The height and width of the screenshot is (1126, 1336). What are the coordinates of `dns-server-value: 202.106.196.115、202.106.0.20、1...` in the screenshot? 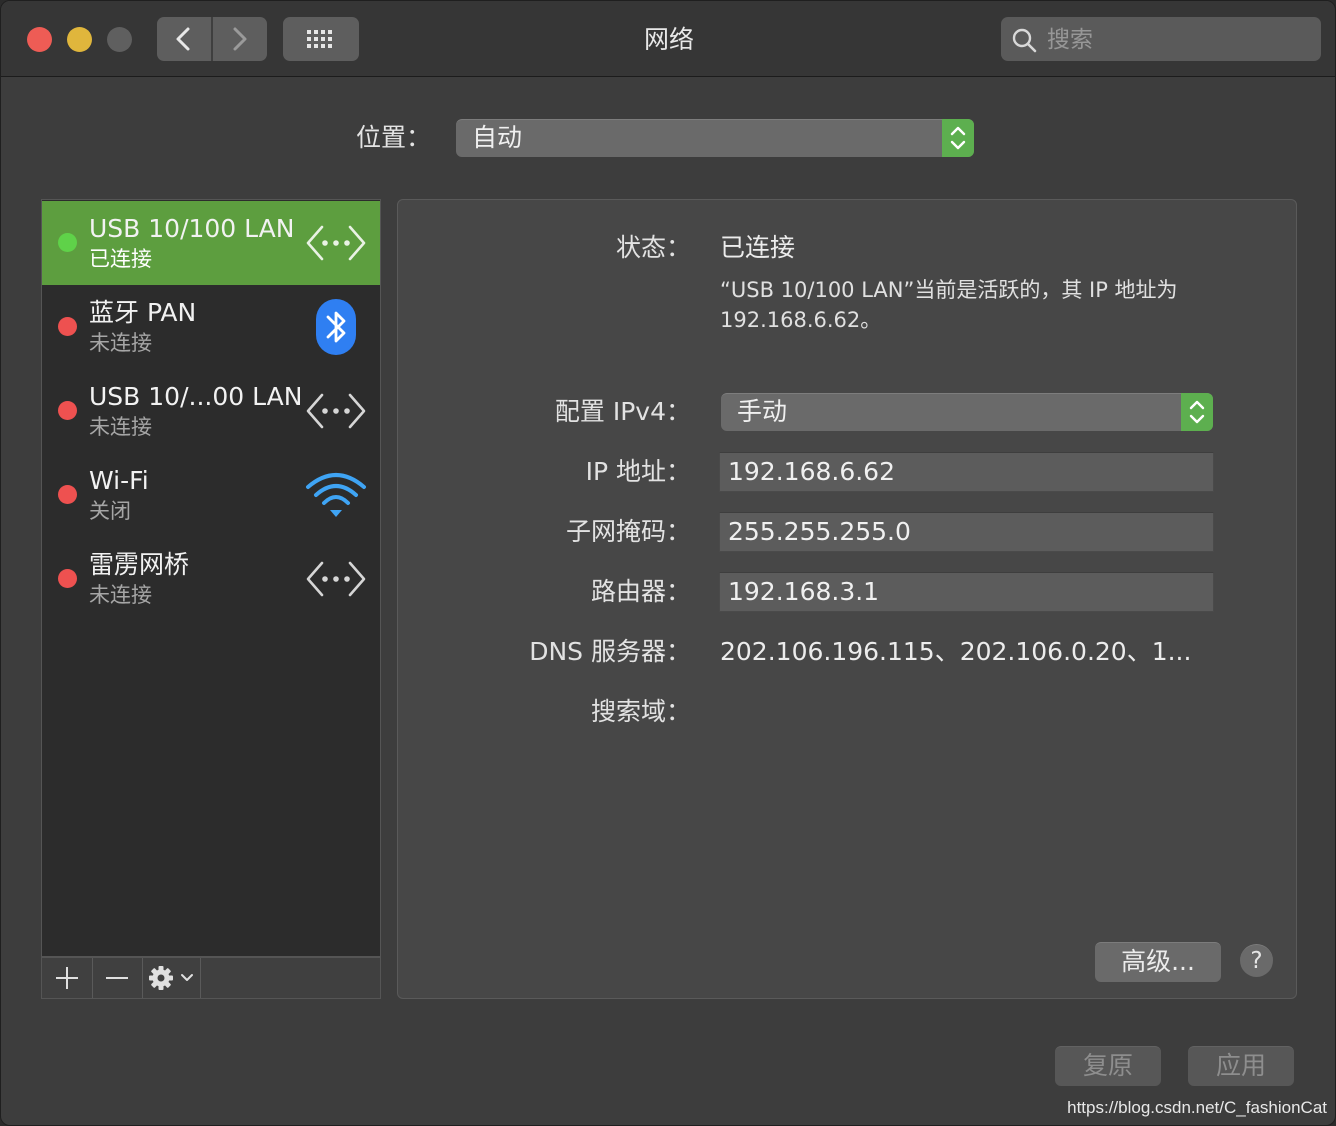 It's located at (956, 651).